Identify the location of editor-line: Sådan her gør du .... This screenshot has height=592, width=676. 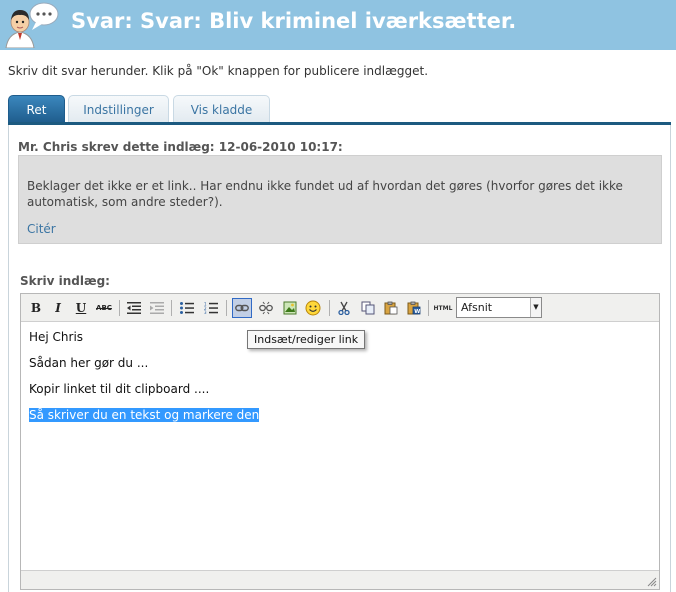
(89, 363).